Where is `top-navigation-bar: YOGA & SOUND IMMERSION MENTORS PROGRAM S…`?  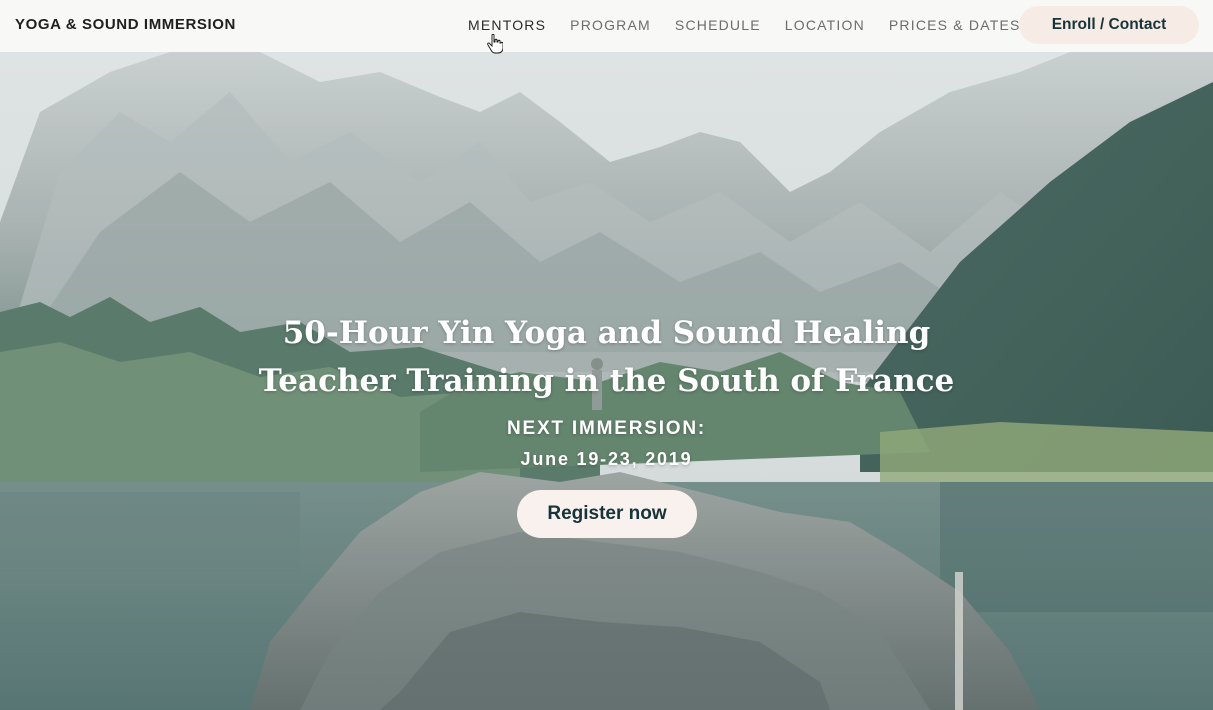 top-navigation-bar: YOGA & SOUND IMMERSION MENTORS PROGRAM S… is located at coordinates (606, 26).